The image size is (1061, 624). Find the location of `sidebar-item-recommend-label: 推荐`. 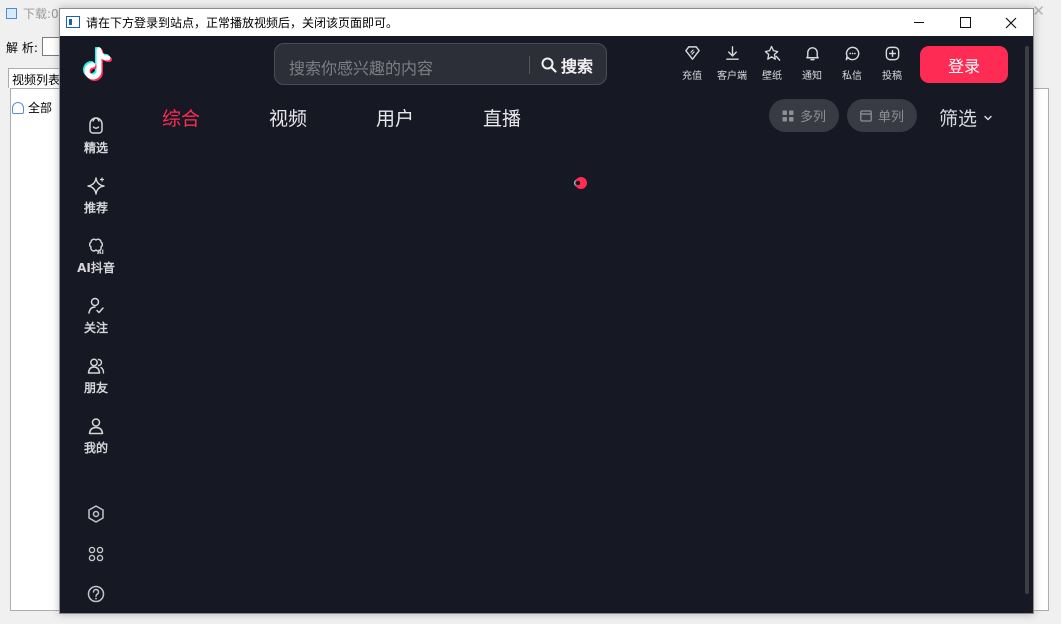

sidebar-item-recommend-label: 推荐 is located at coordinates (95, 208).